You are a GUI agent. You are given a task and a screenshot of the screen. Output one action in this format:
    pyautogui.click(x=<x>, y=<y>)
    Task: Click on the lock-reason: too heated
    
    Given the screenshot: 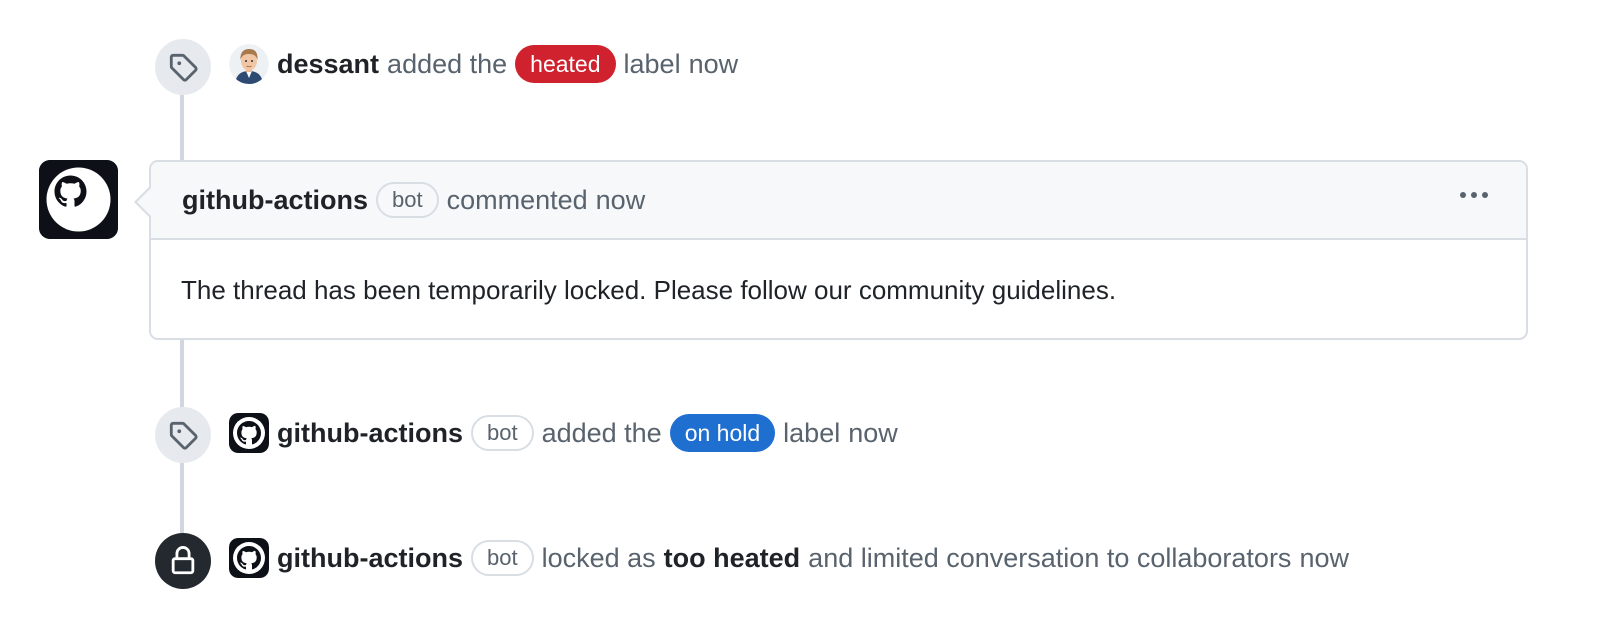 What is the action you would take?
    pyautogui.click(x=732, y=557)
    